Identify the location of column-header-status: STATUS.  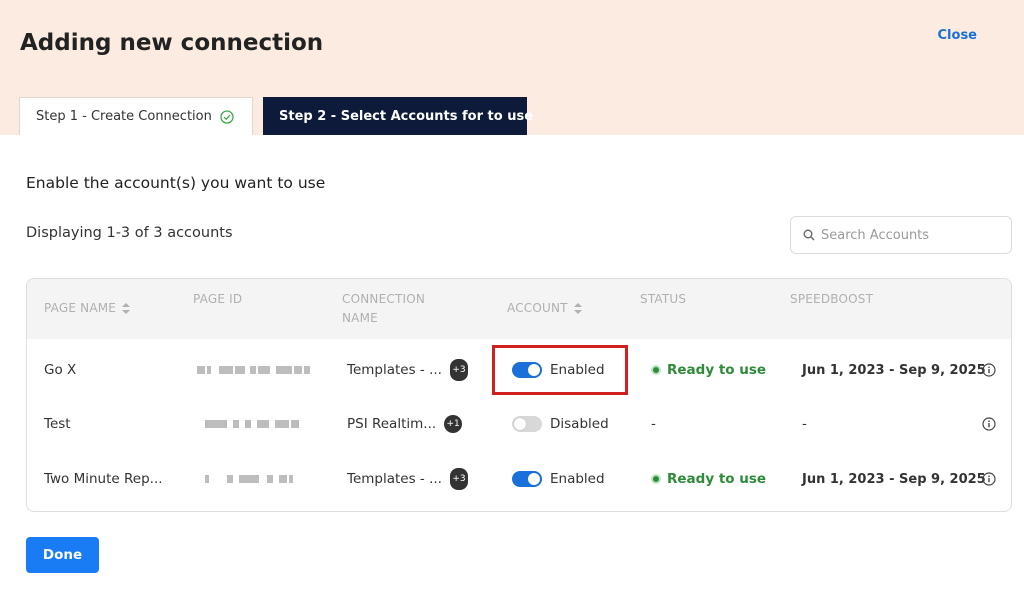
(663, 299).